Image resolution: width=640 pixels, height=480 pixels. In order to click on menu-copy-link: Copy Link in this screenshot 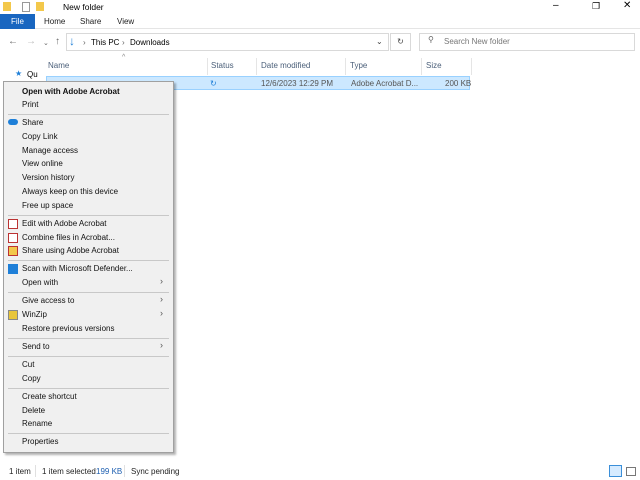, I will do `click(97, 136)`.